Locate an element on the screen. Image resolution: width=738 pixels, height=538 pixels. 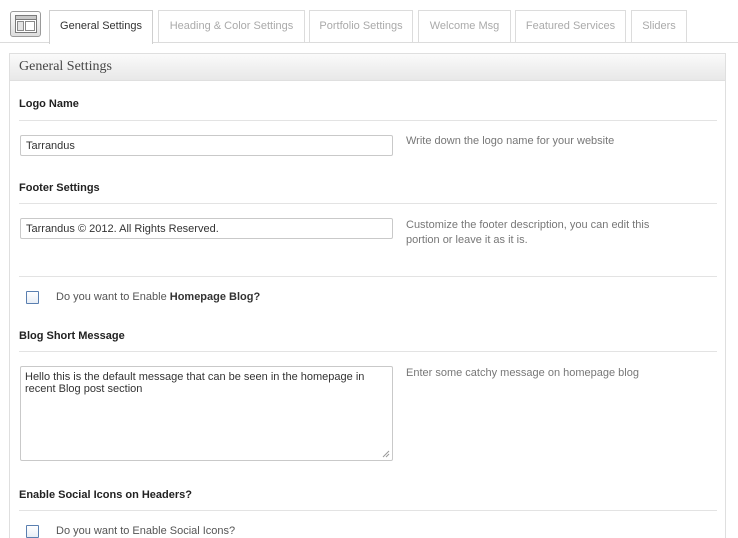
footer-text-input: Tarrandus © 2012. All Rights Reserved. is located at coordinates (206, 228).